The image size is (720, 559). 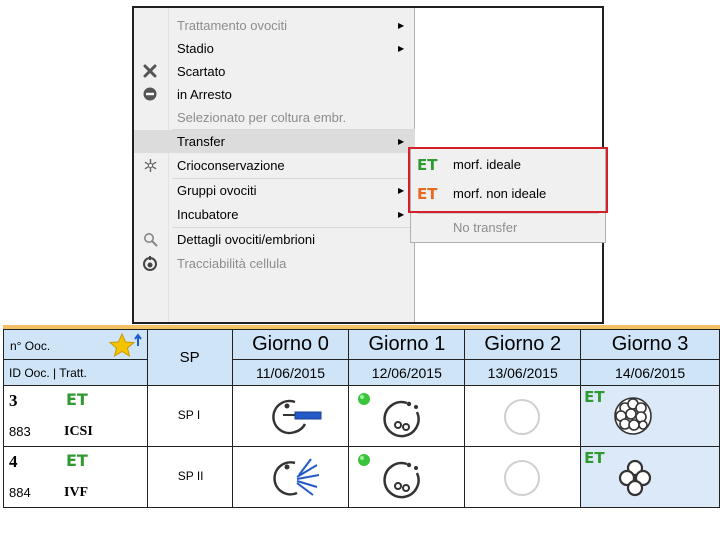 What do you see at coordinates (298, 418) in the screenshot?
I see `icsi-injection-icon` at bounding box center [298, 418].